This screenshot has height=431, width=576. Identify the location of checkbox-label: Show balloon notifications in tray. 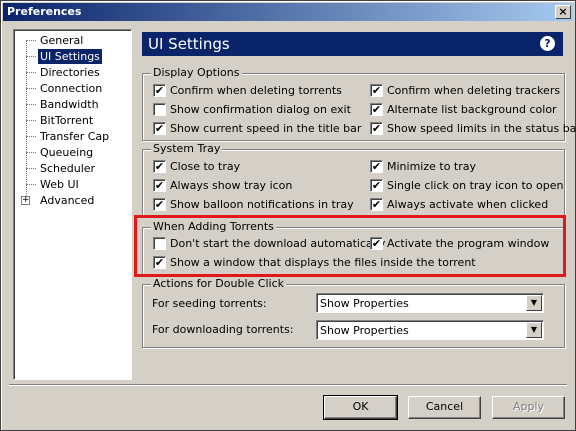
(262, 204).